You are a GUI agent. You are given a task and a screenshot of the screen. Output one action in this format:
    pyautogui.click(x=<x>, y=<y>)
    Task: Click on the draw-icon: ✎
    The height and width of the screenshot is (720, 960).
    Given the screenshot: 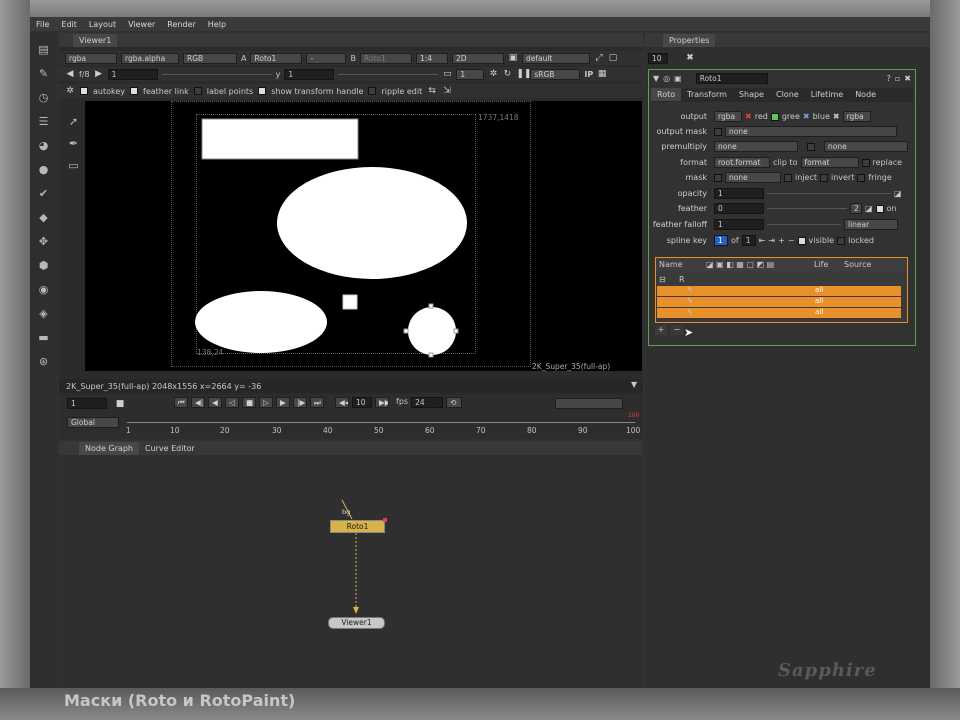 What is the action you would take?
    pyautogui.click(x=43, y=73)
    